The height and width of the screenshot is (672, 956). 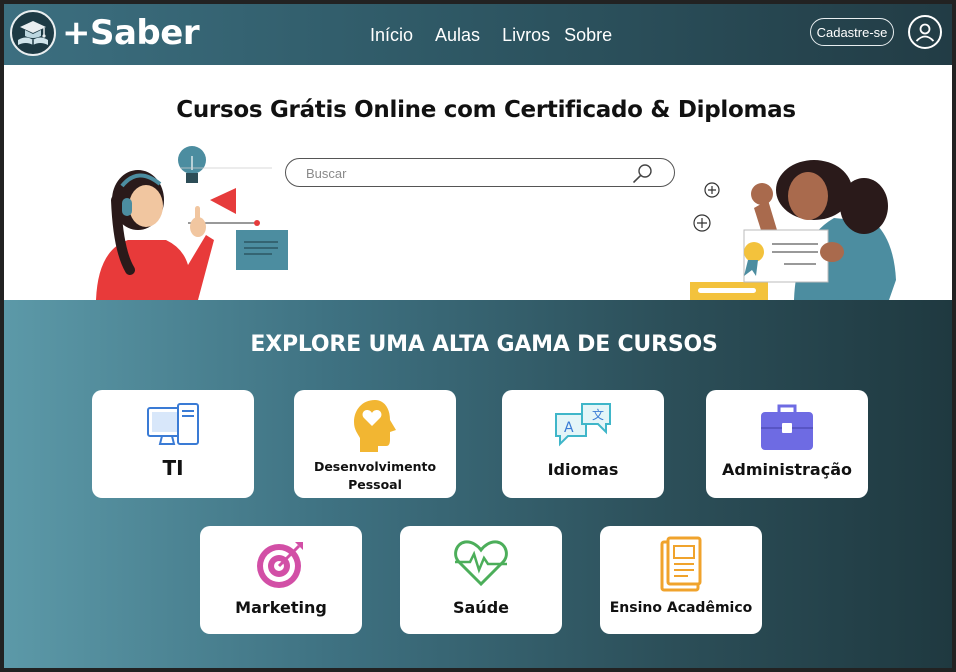 I want to click on logo: +Saber, so click(x=105, y=33).